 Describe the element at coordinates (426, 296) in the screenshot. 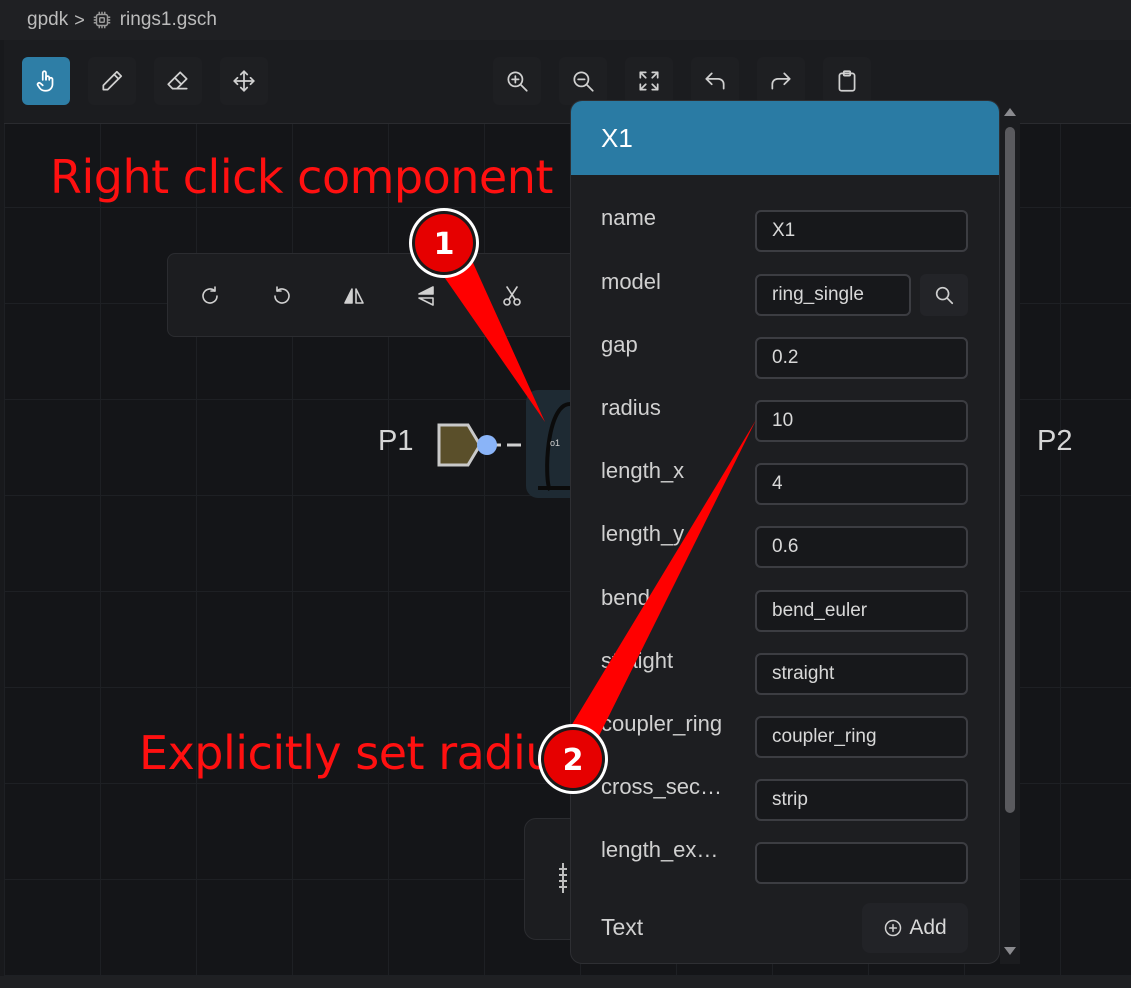

I see `flip-vertical-icon` at that location.